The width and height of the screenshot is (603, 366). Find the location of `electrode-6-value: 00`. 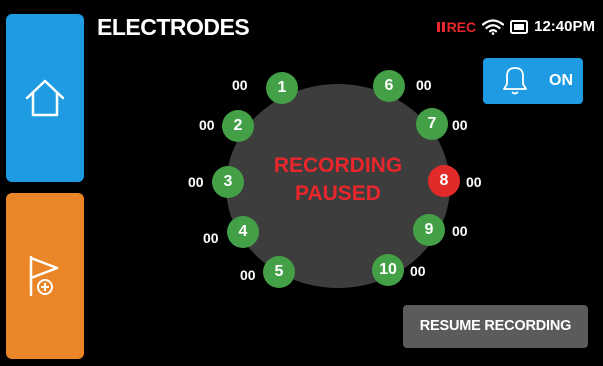

electrode-6-value: 00 is located at coordinates (424, 85).